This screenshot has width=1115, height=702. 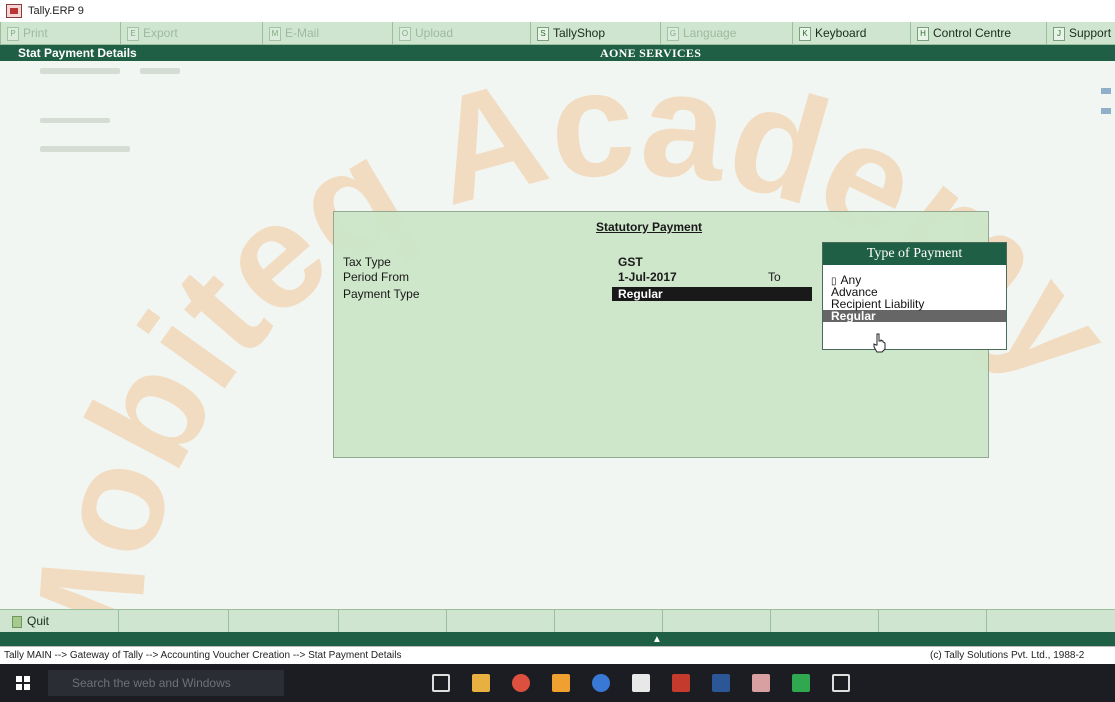 What do you see at coordinates (13, 33) in the screenshot?
I see `print-key-icon: P` at bounding box center [13, 33].